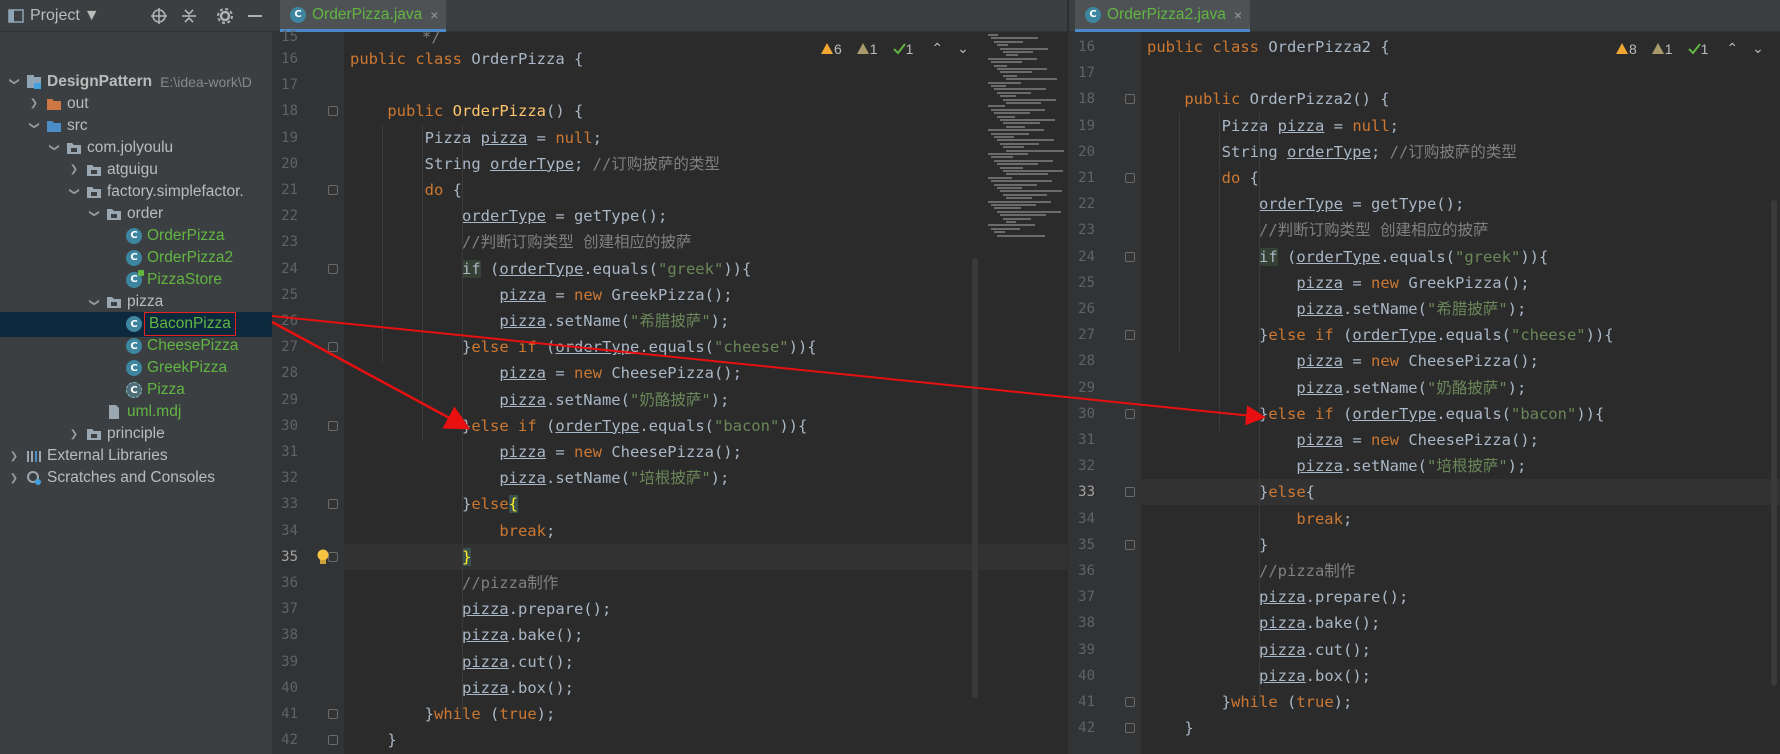  What do you see at coordinates (485, 111) in the screenshot?
I see `code-line: public OrderPizza() {` at bounding box center [485, 111].